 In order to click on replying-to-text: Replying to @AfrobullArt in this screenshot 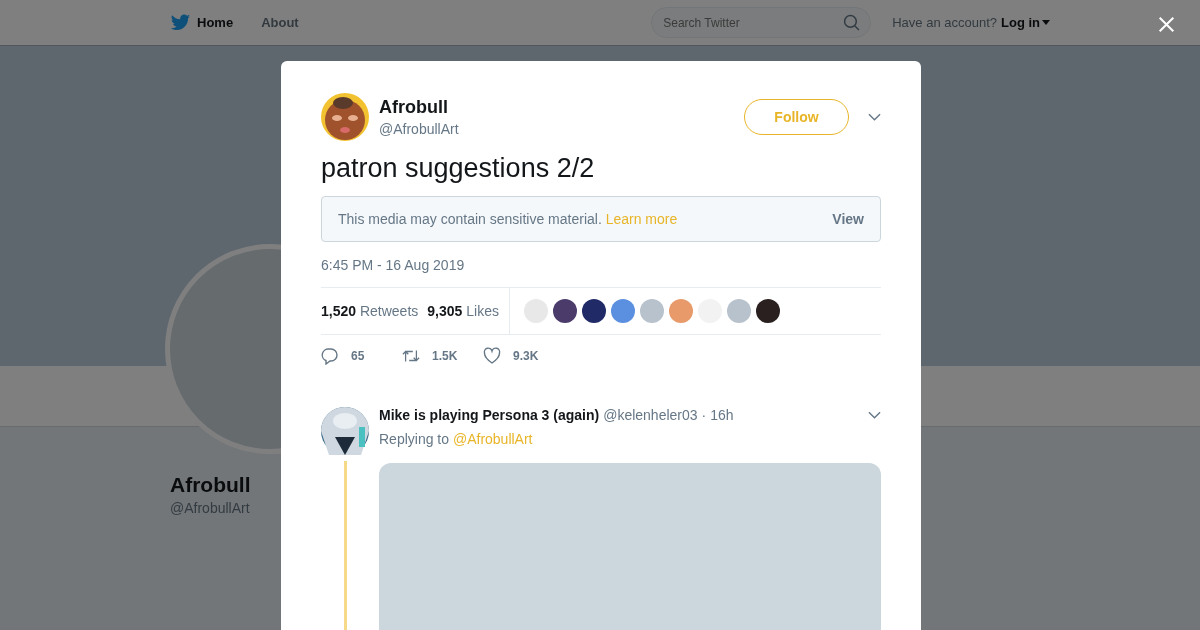, I will do `click(456, 439)`.